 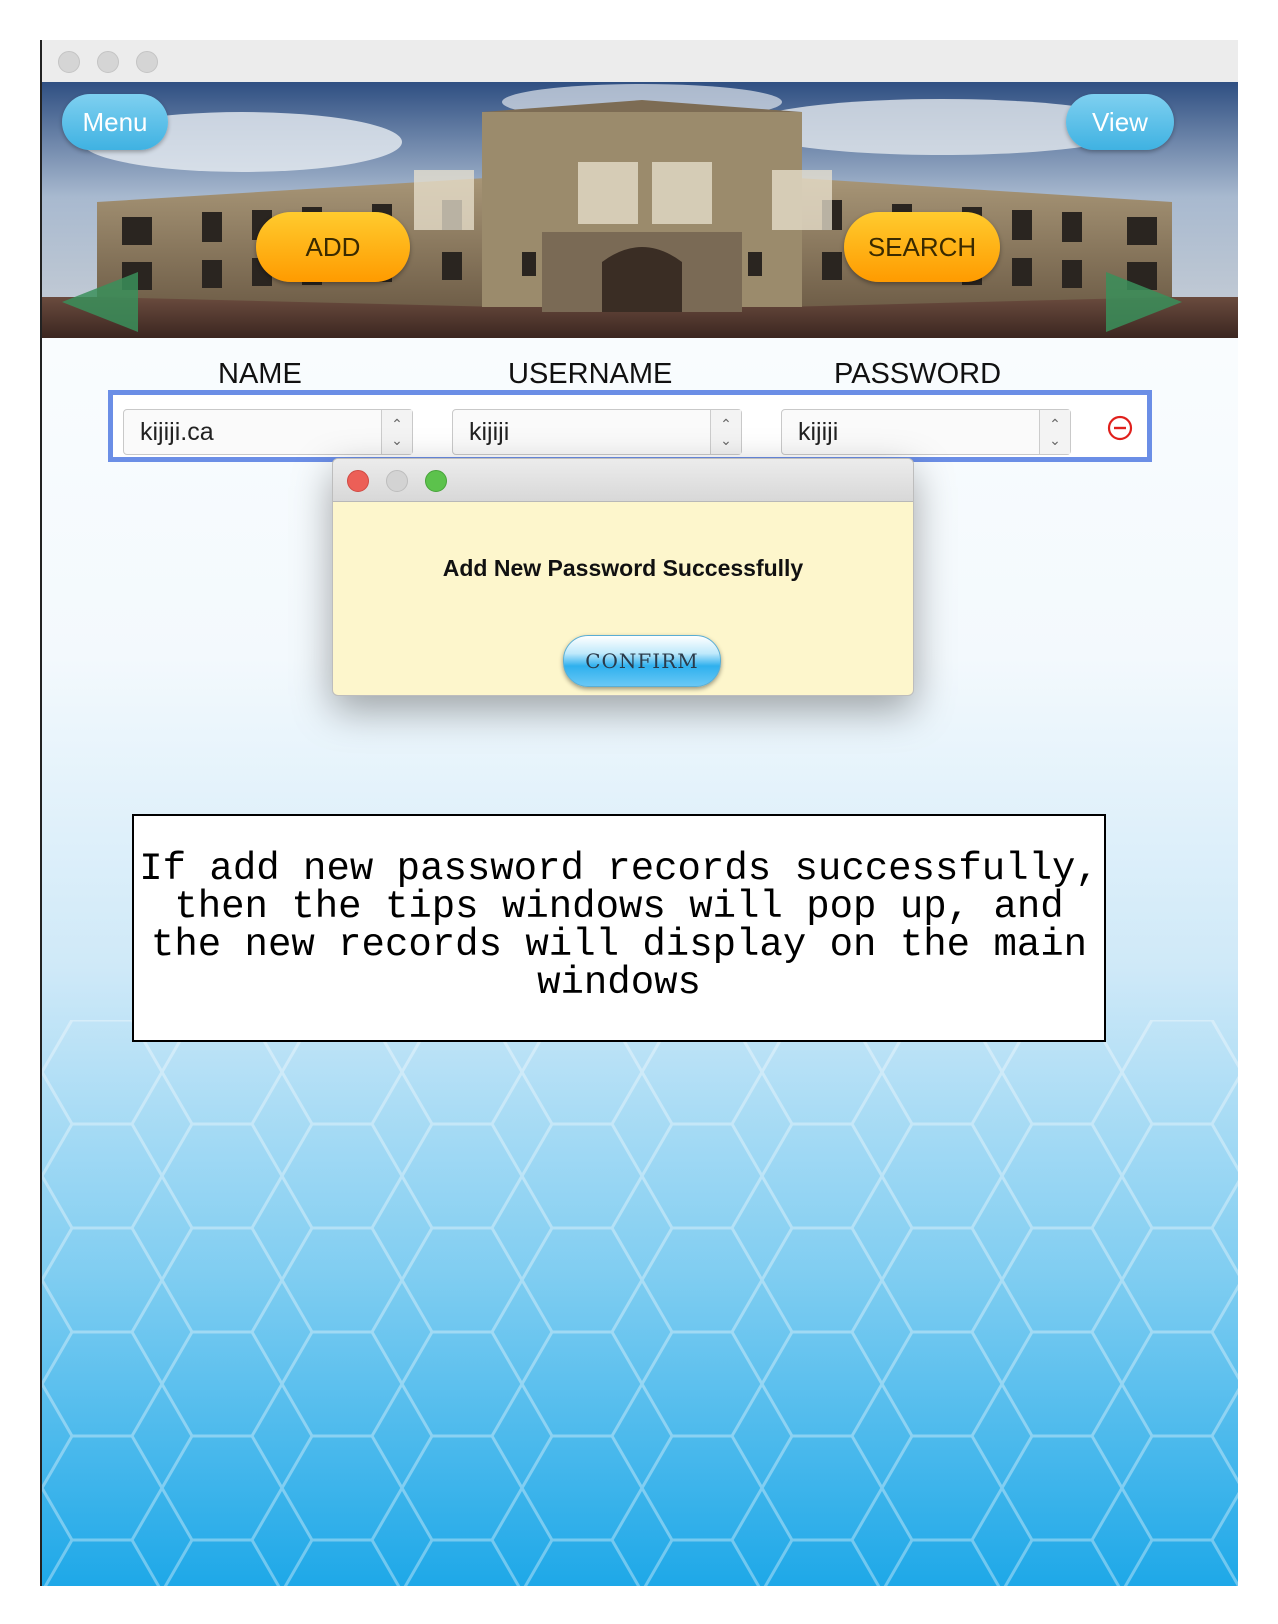 I want to click on username-field: kijiji ⌃ ⌄, so click(x=597, y=432).